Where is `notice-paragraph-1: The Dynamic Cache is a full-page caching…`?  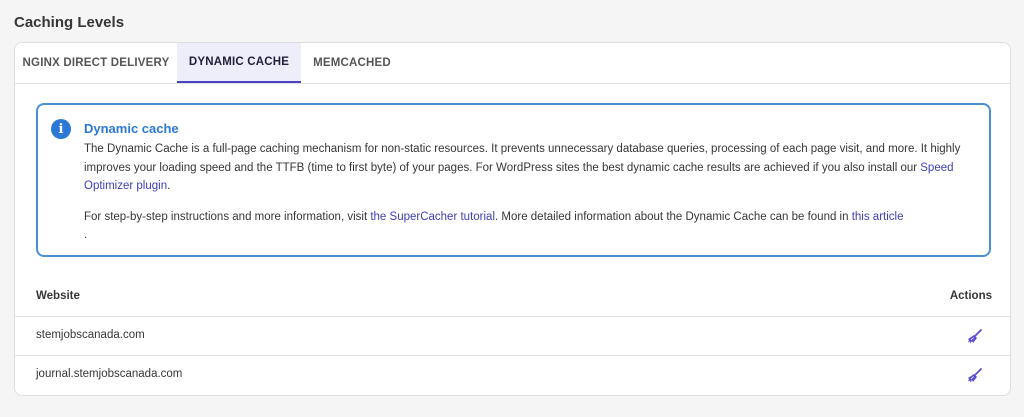
notice-paragraph-1: The Dynamic Cache is a full-page caching… is located at coordinates (531, 168).